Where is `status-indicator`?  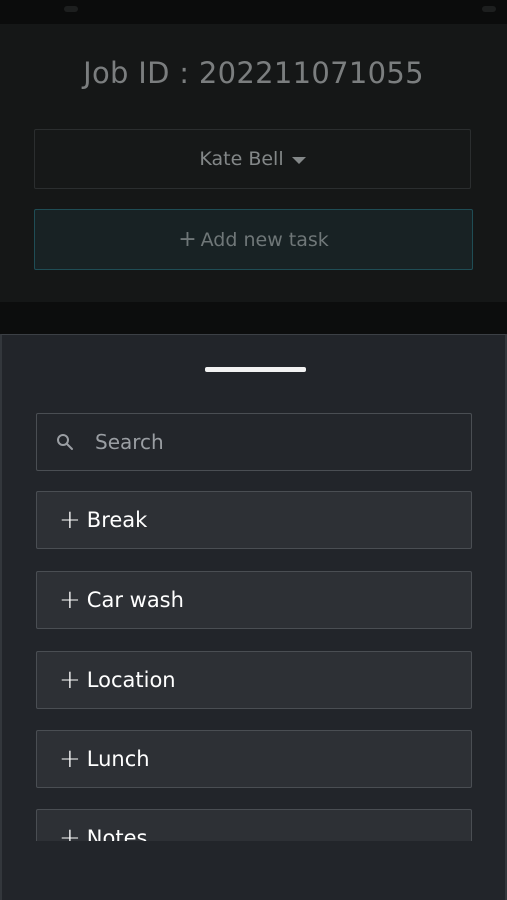 status-indicator is located at coordinates (71, 9).